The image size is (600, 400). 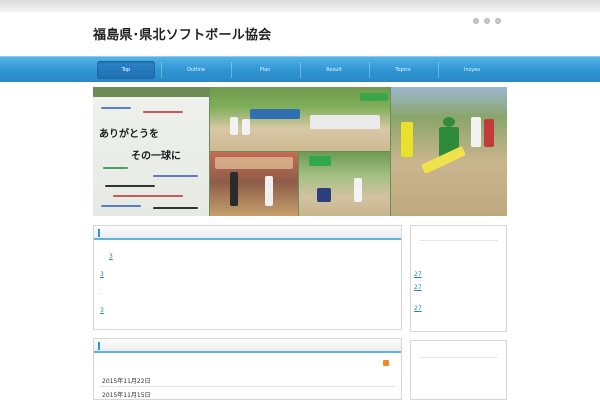 What do you see at coordinates (345, 122) in the screenshot?
I see `player-group` at bounding box center [345, 122].